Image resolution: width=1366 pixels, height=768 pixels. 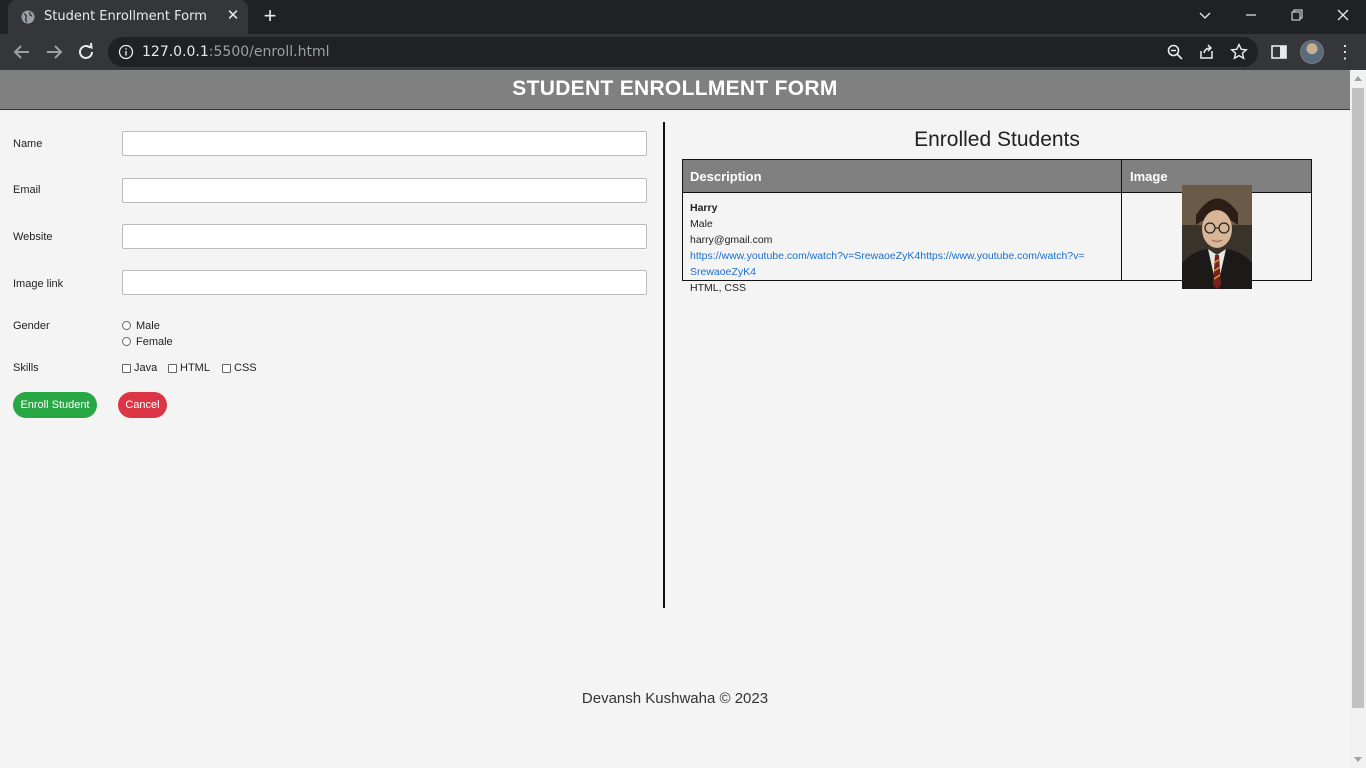 What do you see at coordinates (126, 341) in the screenshot?
I see `gender-female-radio` at bounding box center [126, 341].